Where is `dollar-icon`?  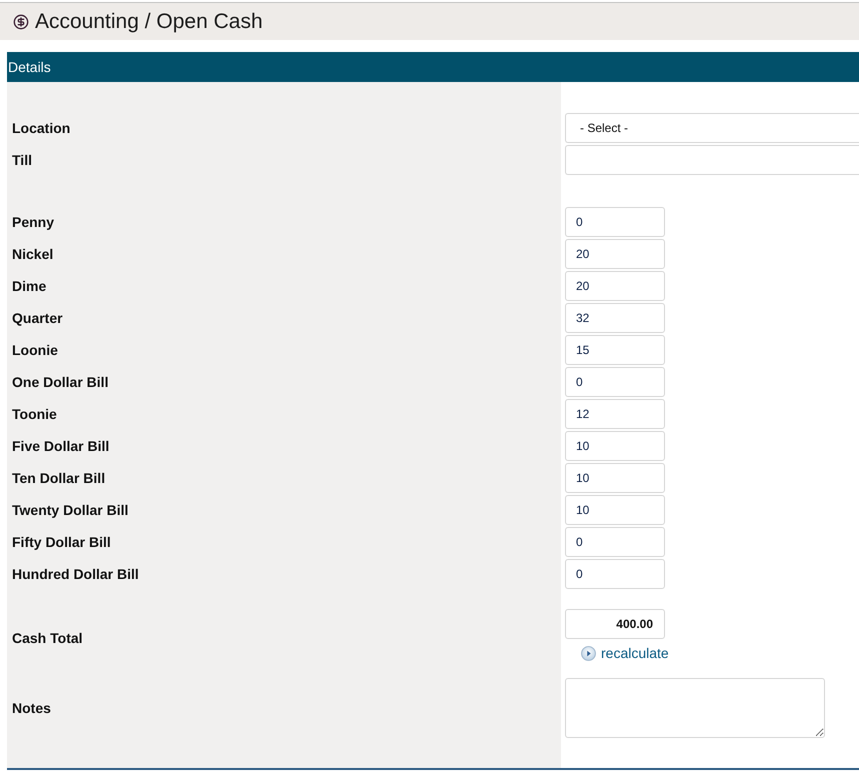
dollar-icon is located at coordinates (21, 22).